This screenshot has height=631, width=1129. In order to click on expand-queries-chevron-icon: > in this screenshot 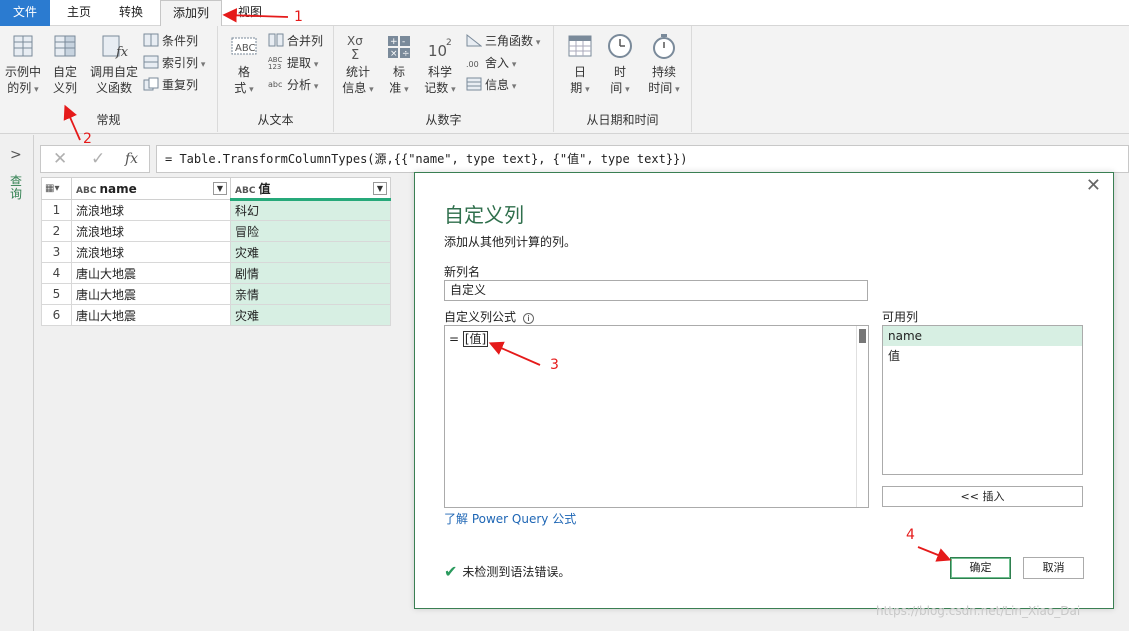, I will do `click(16, 155)`.